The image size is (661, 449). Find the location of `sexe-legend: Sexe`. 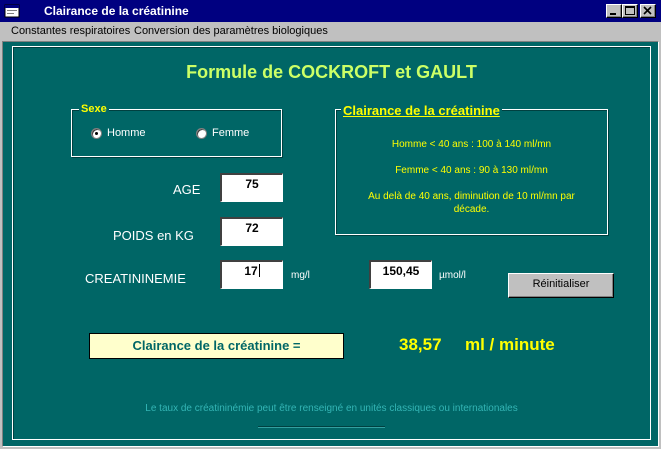

sexe-legend: Sexe is located at coordinates (94, 109).